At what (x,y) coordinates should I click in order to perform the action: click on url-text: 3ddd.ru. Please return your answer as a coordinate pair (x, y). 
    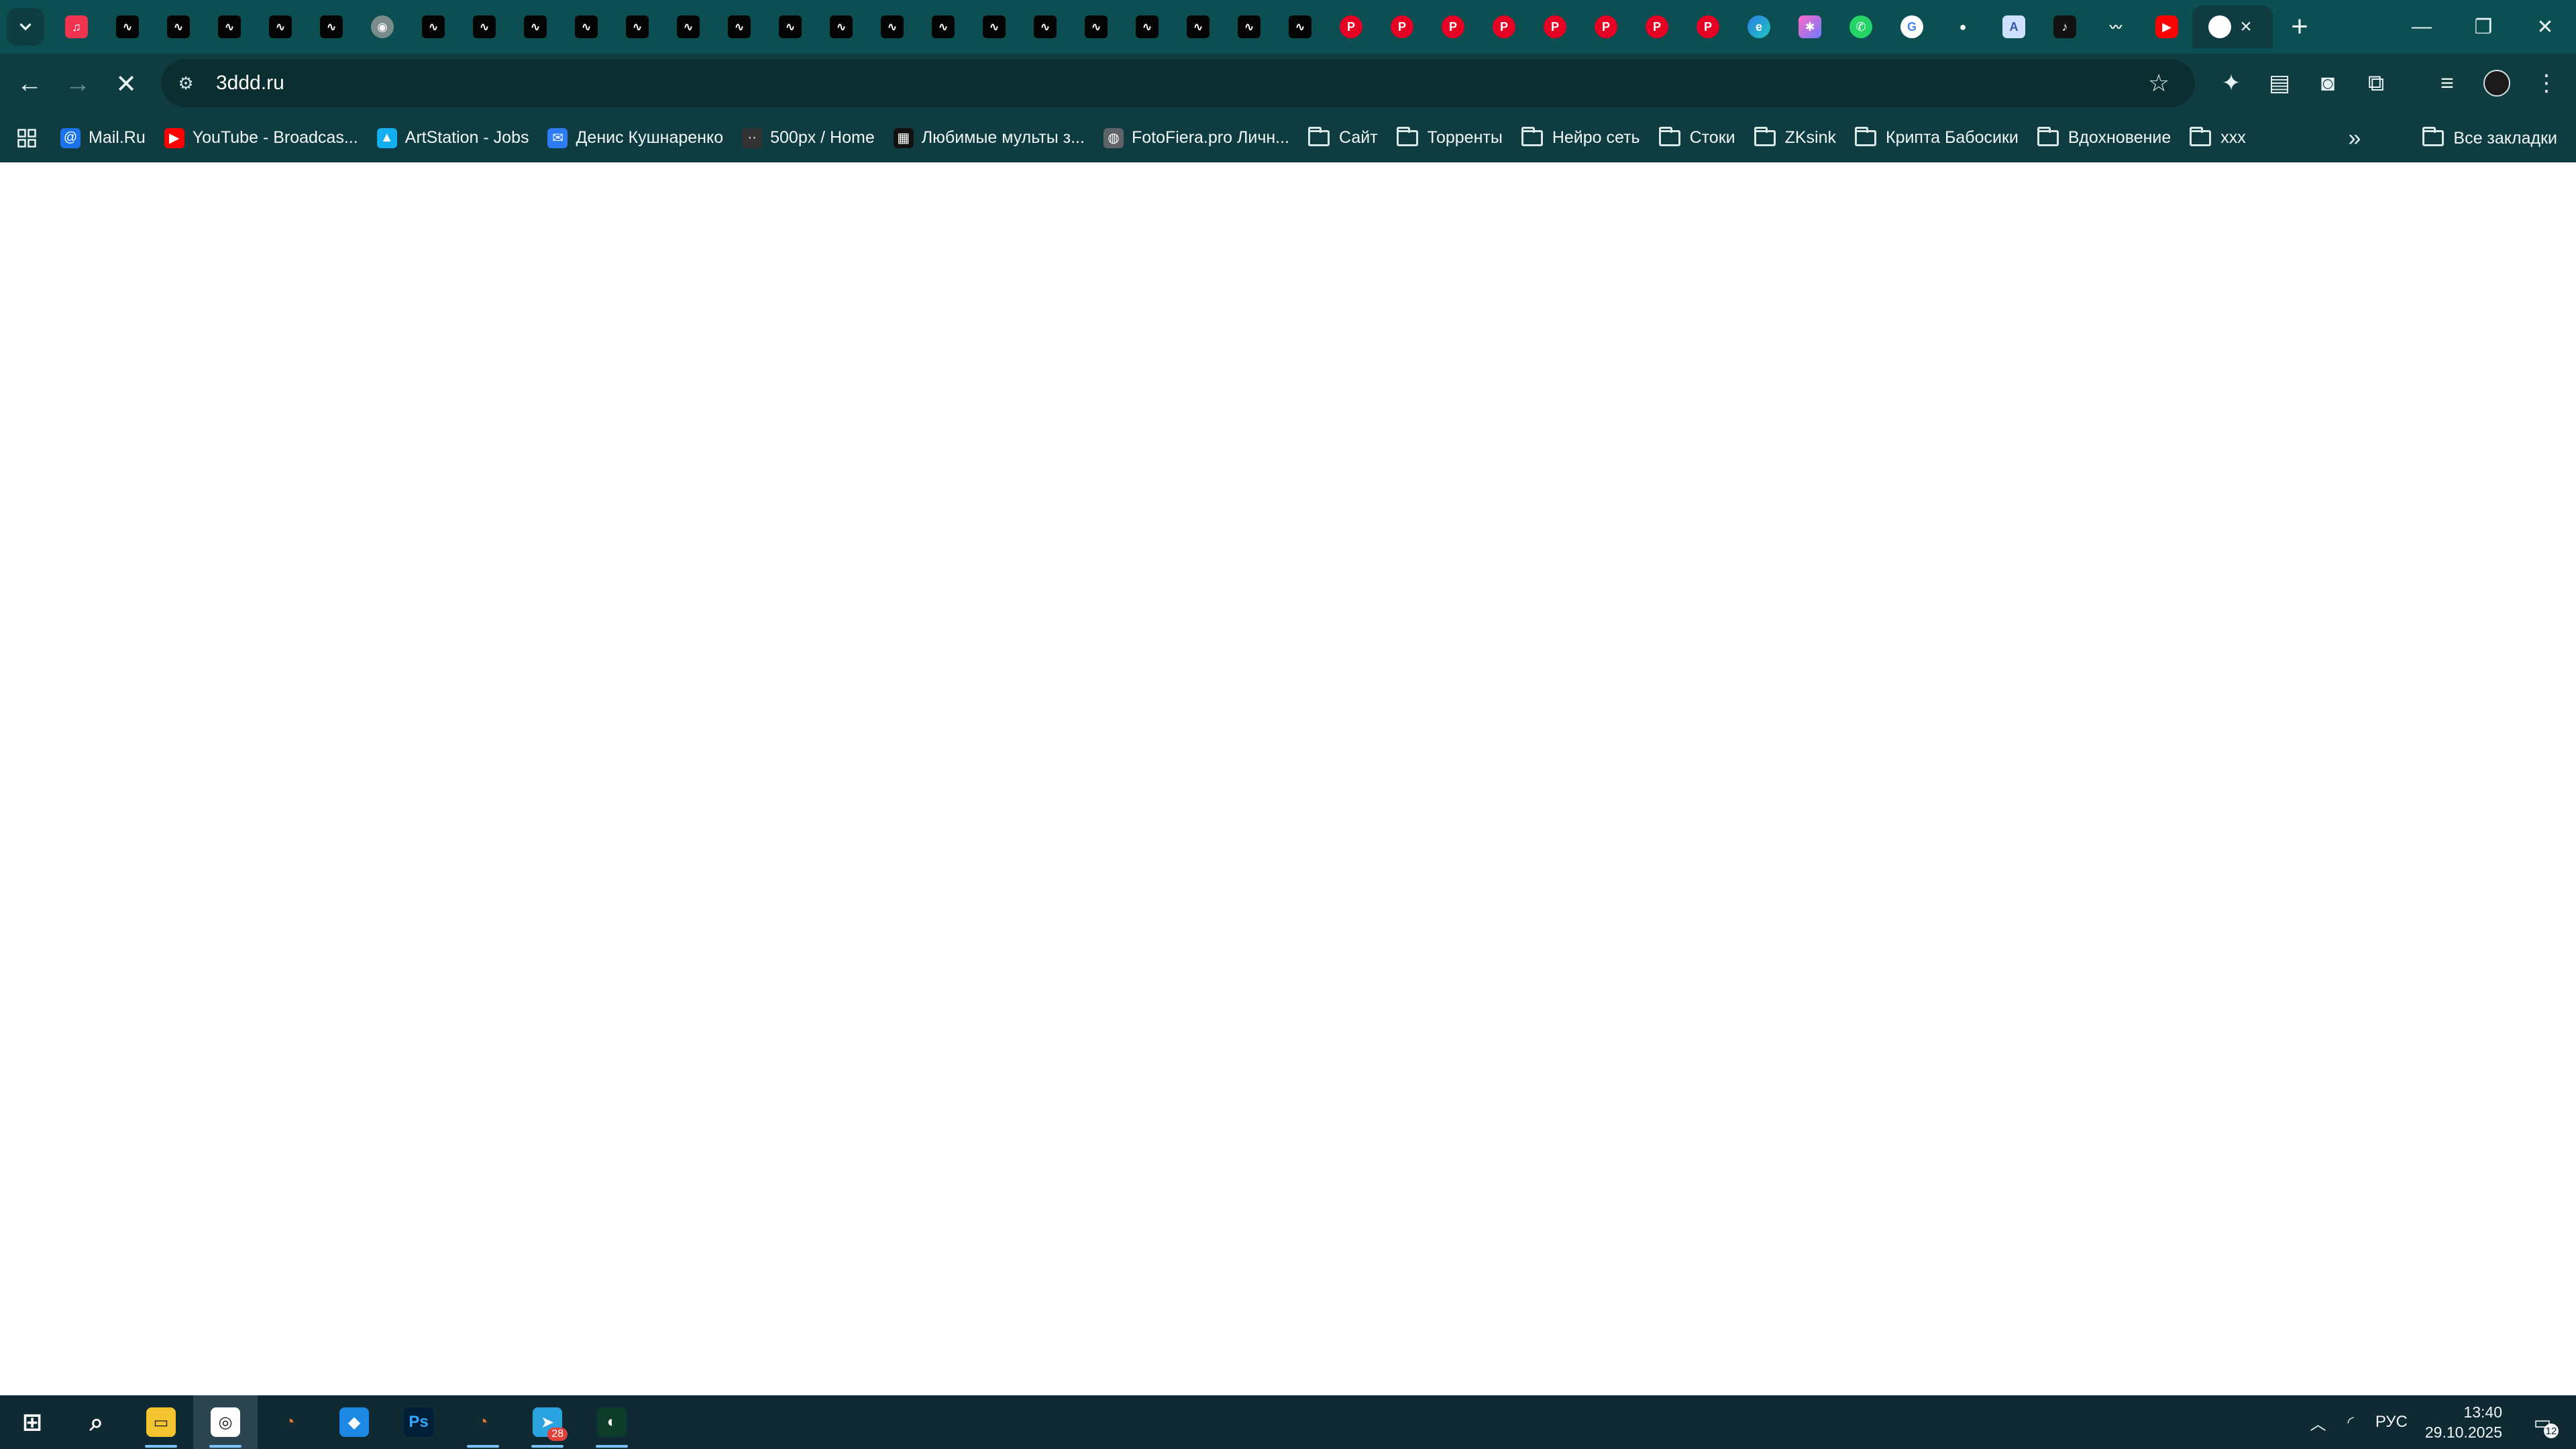
    Looking at the image, I should click on (250, 83).